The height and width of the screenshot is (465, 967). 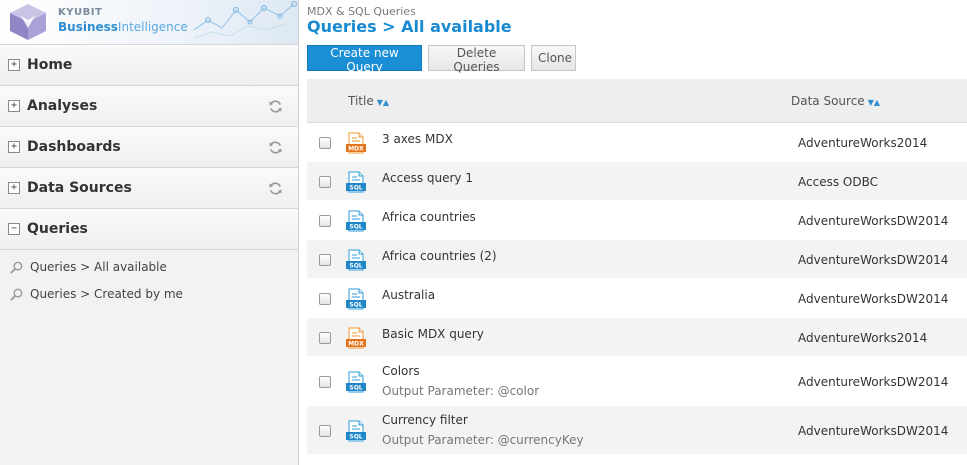 I want to click on column-header-title: Title ▼▲, so click(x=368, y=101).